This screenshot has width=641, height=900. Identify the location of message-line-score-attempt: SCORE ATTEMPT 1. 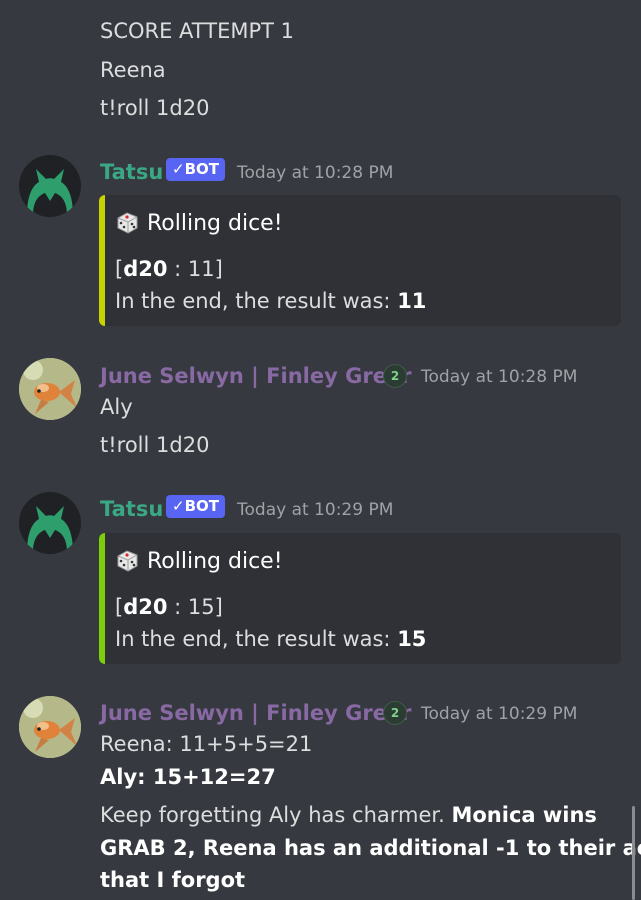
(197, 31).